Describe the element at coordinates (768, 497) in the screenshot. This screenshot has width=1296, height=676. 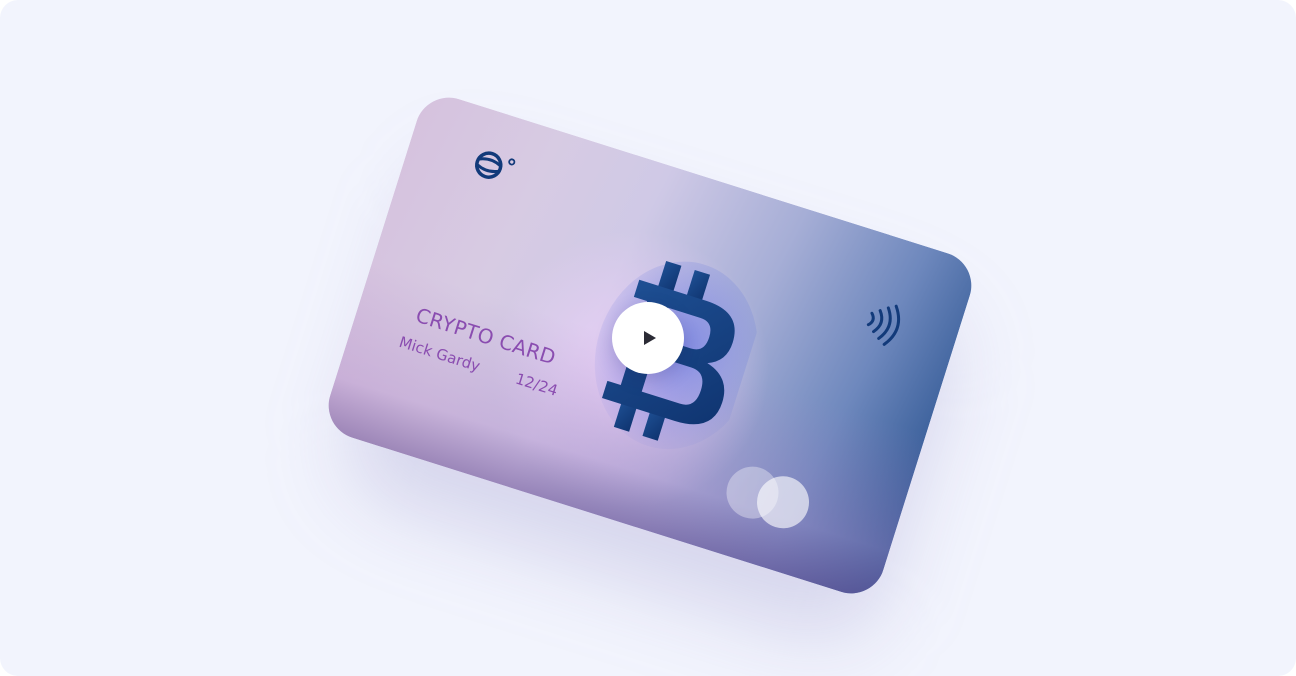
I see `mastercard-circles-icon` at that location.